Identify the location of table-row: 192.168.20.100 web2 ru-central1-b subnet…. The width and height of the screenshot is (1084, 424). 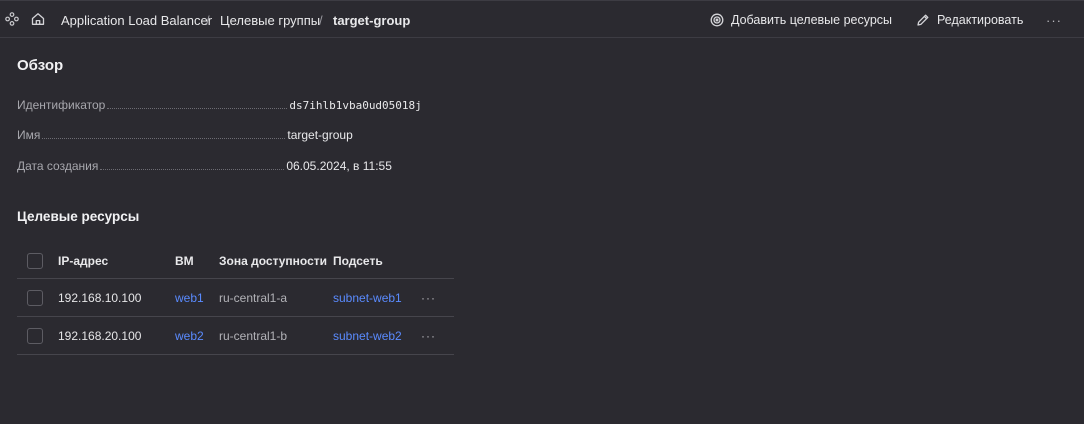
(235, 336).